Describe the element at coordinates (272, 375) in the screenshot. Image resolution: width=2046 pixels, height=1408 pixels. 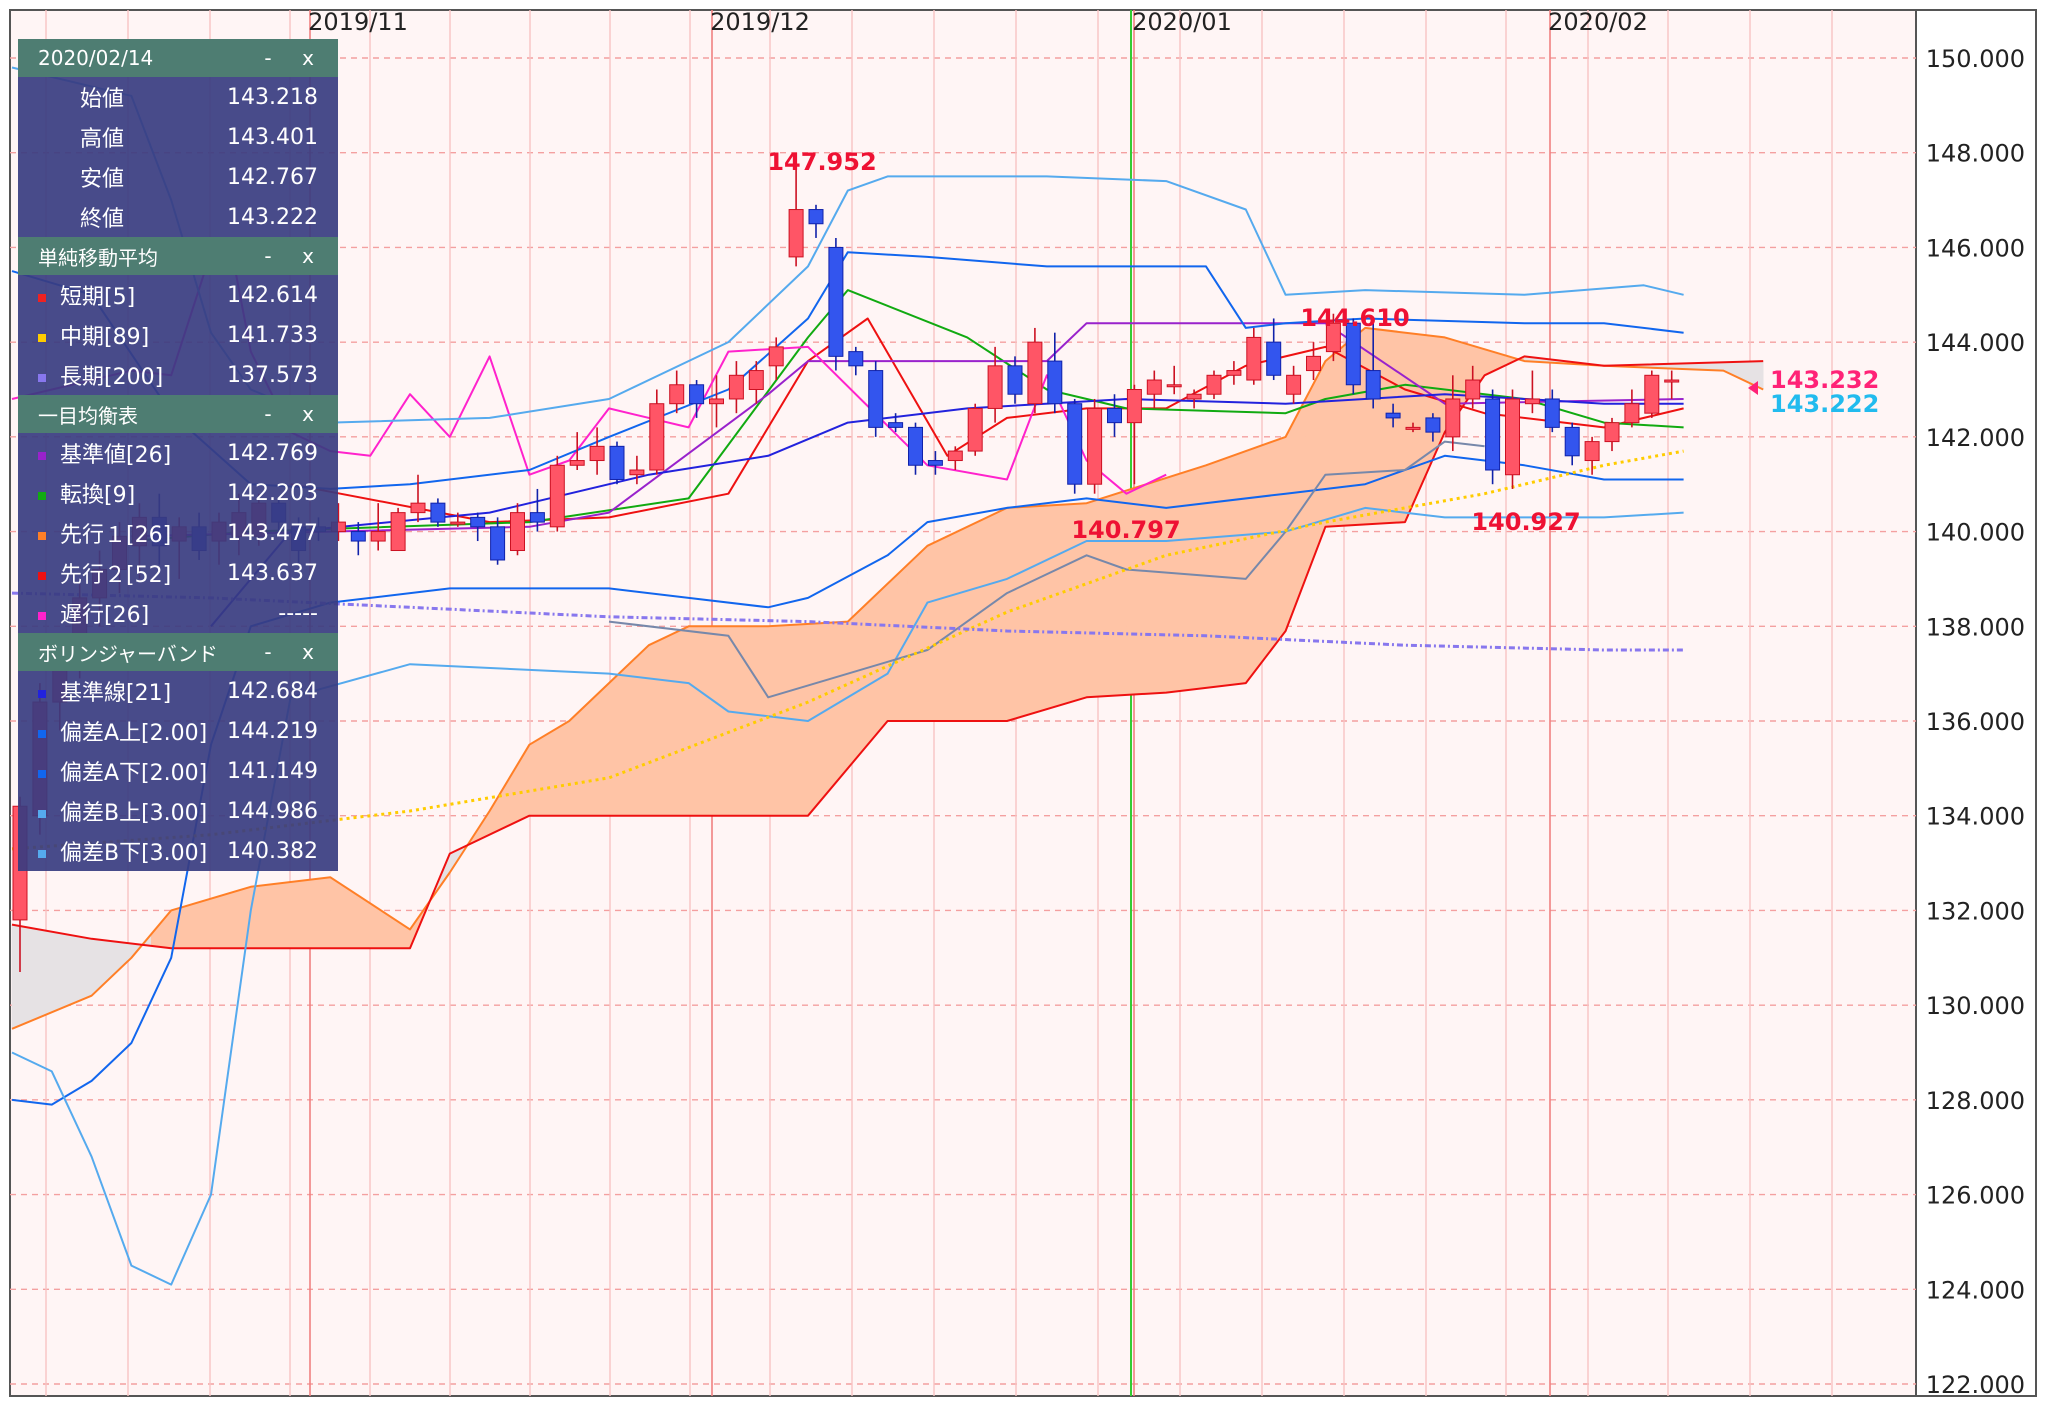
I see `indicator-value: 137.573` at that location.